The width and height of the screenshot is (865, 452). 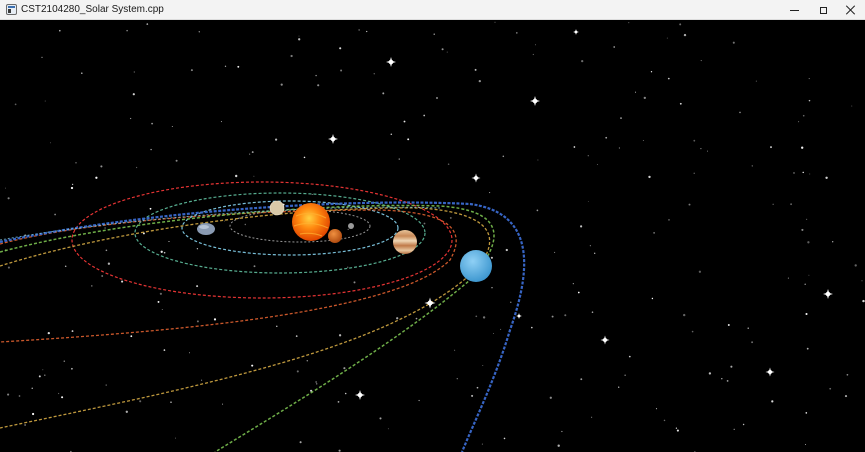 I want to click on title-bar: CST2104280_Solar System.cpp, so click(x=432, y=10).